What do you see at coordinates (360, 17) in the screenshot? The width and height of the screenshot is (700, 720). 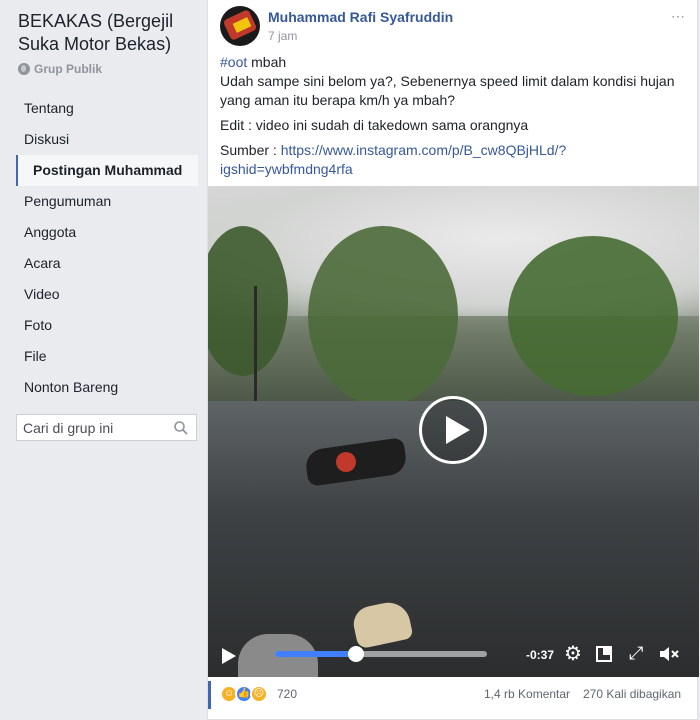 I see `post-author: Muhammad Rafi Syafruddin` at bounding box center [360, 17].